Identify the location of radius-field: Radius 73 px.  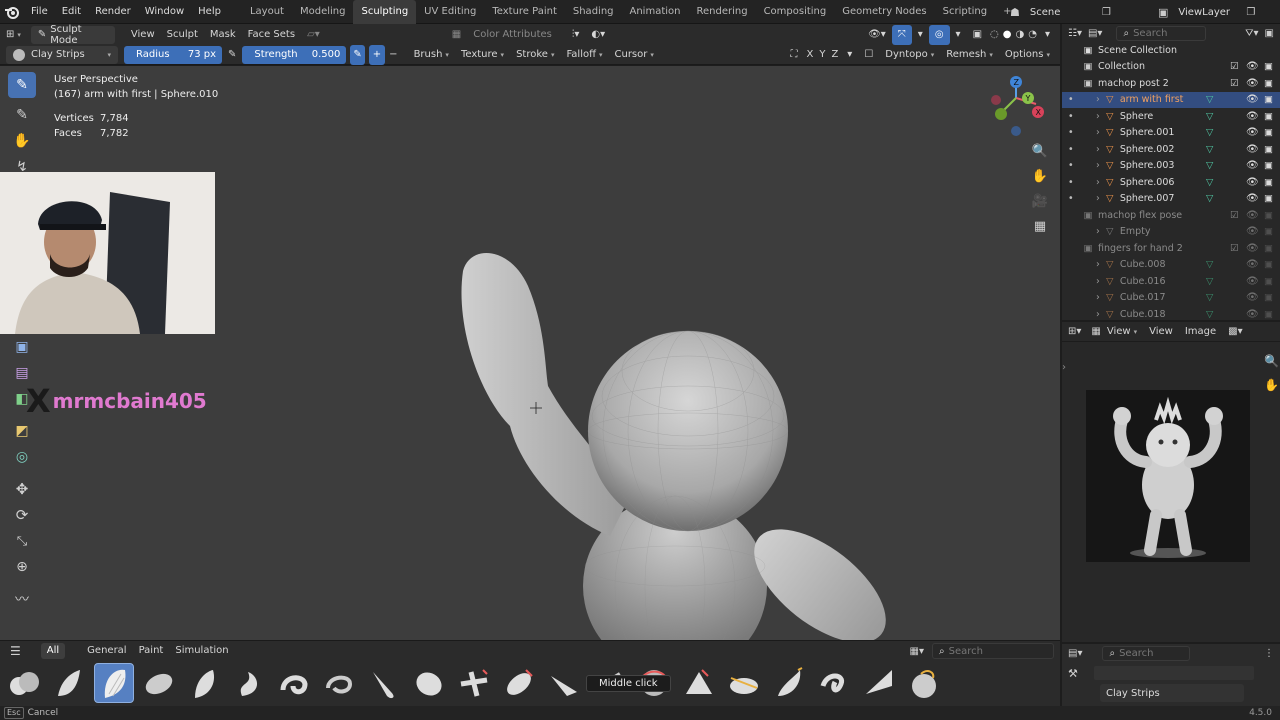
(173, 54).